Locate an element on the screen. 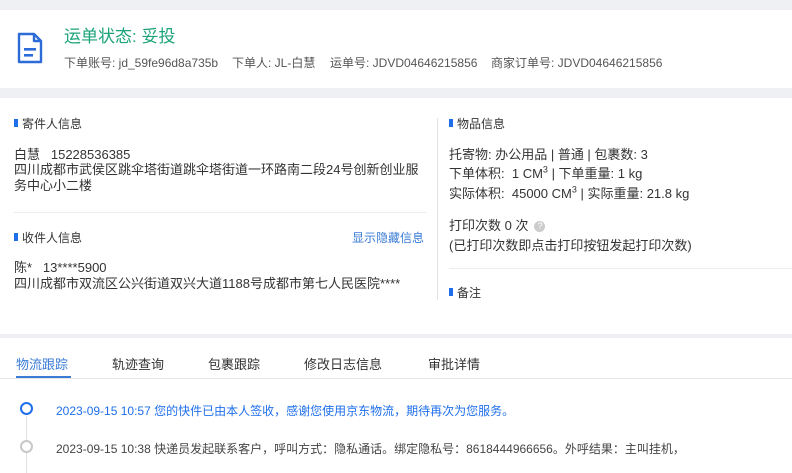 The height and width of the screenshot is (473, 792). print-count: 打印次数 0 次? is located at coordinates (497, 224).